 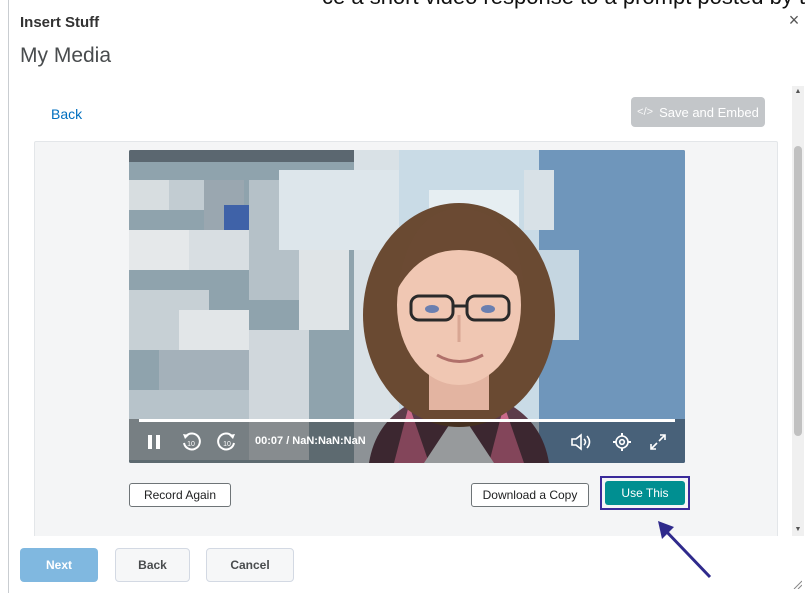 I want to click on player-controls: 10 10 00:07 / NaN:NaN:NaN, so click(x=407, y=441).